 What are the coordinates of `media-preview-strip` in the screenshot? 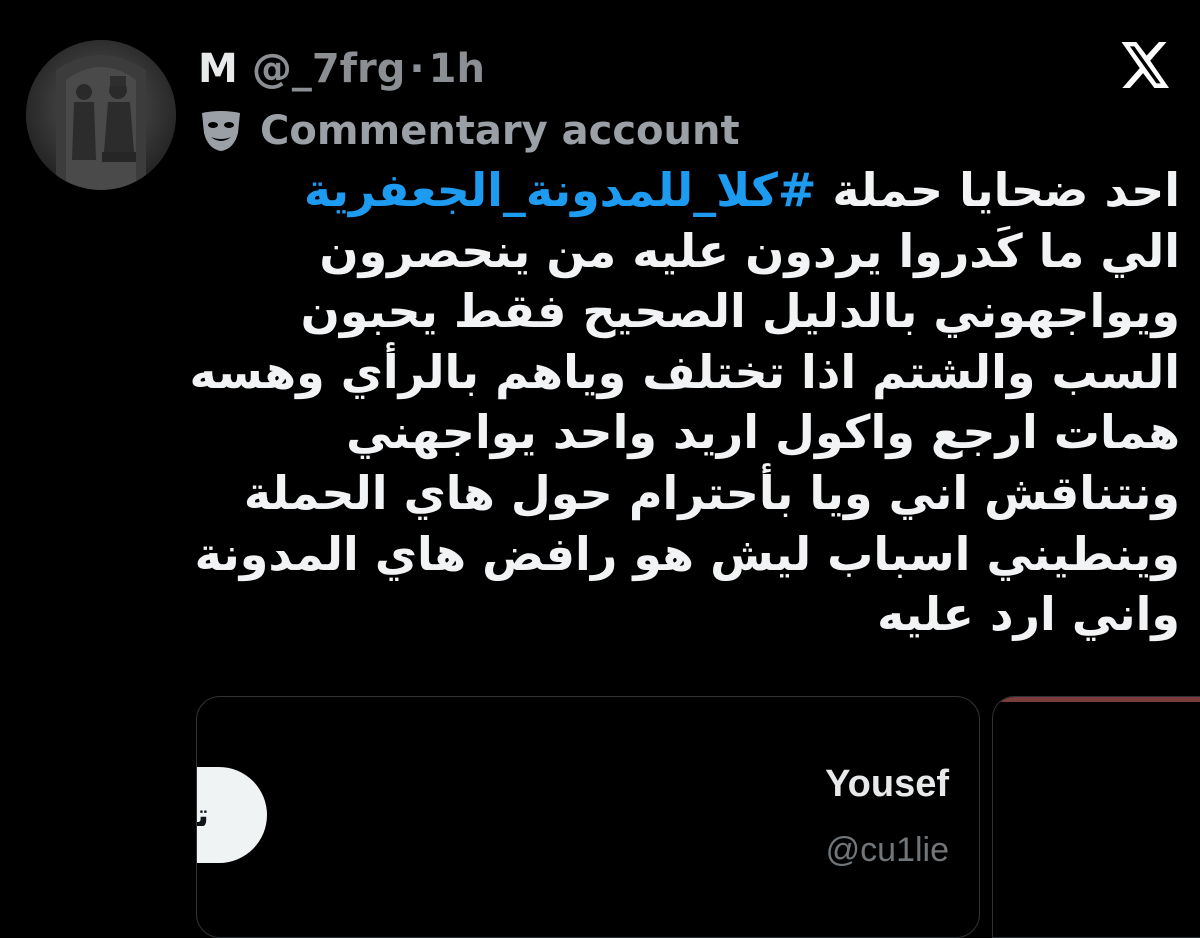 It's located at (1096, 699).